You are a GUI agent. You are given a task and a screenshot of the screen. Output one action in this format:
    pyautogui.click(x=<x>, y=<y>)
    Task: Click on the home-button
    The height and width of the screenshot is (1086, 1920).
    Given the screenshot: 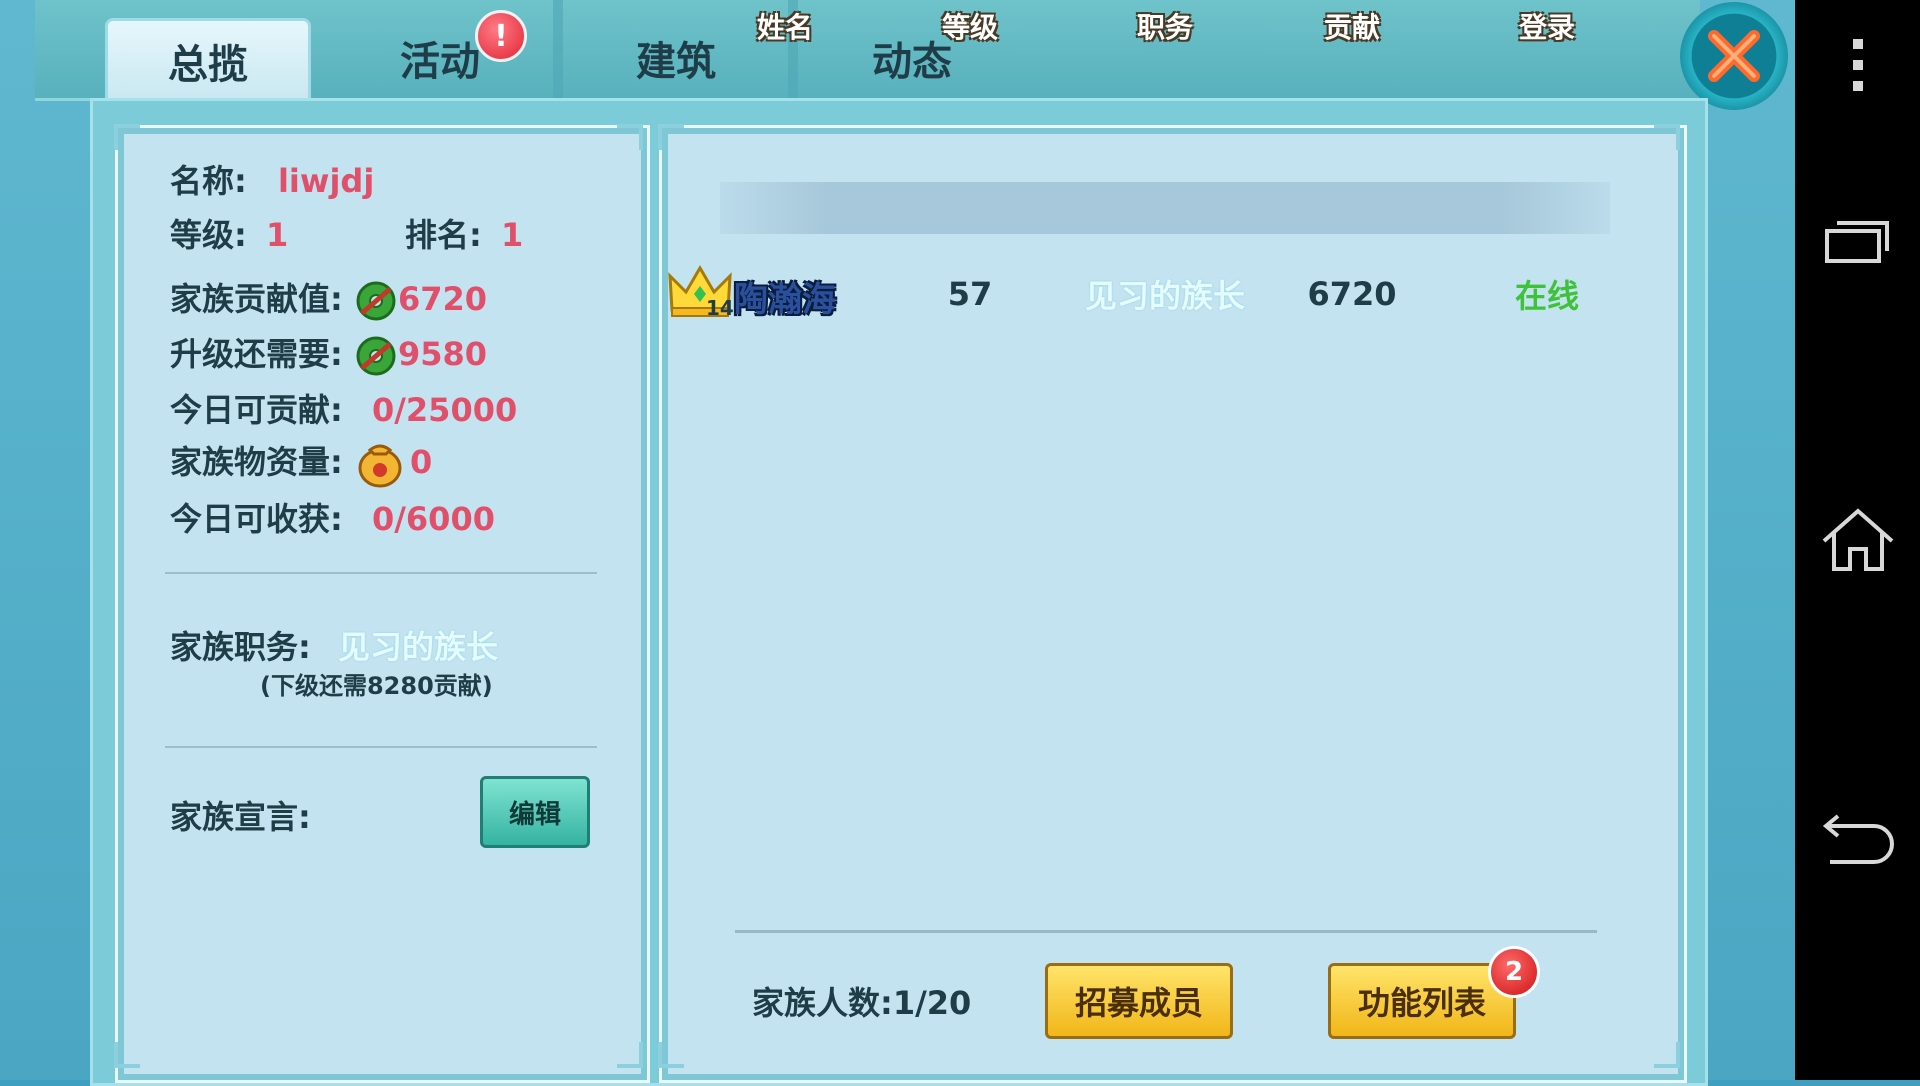 What is the action you would take?
    pyautogui.click(x=1857, y=540)
    